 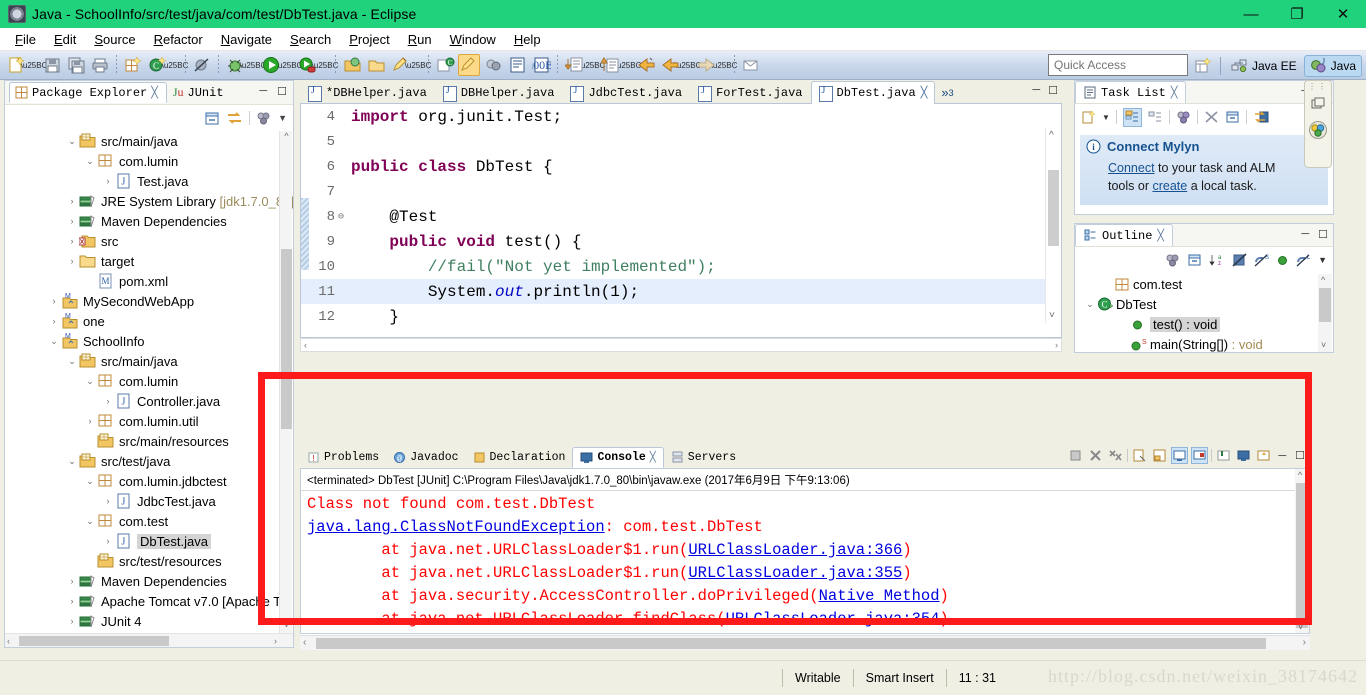 What do you see at coordinates (1217, 260) in the screenshot?
I see `sort-icon: az` at bounding box center [1217, 260].